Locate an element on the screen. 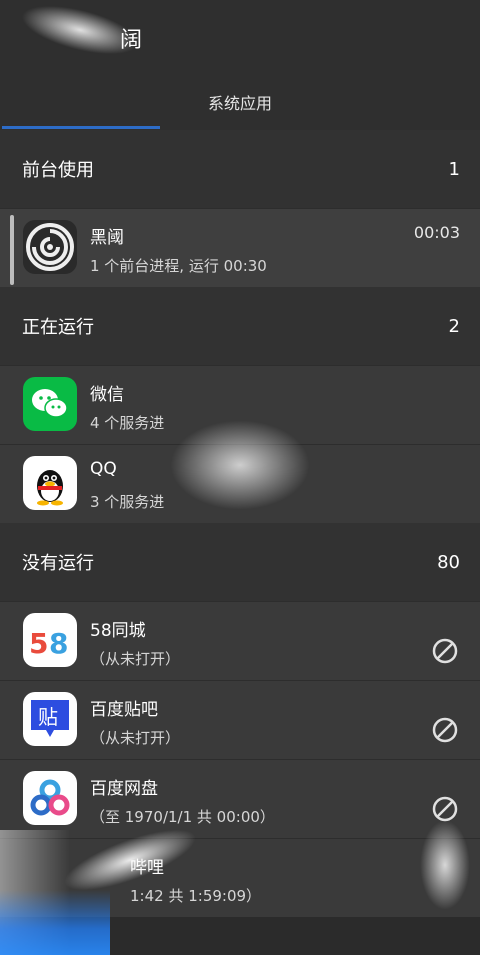 Image resolution: width=480 pixels, height=955 pixels. app-row-58: 5 8 58同城 （从未打开） is located at coordinates (240, 640).